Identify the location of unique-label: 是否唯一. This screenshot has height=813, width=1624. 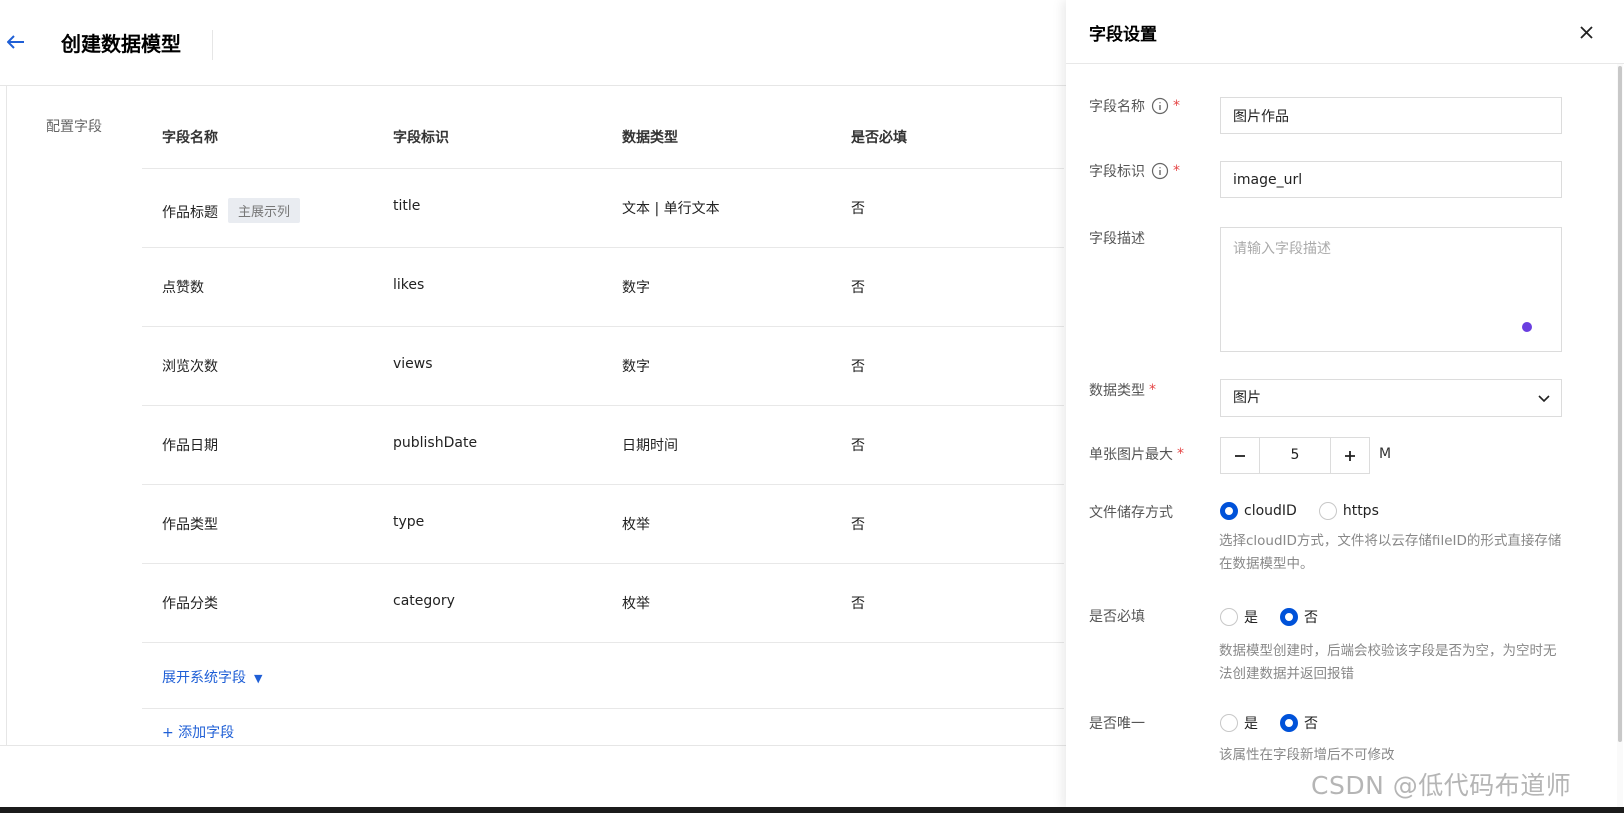
(1117, 724).